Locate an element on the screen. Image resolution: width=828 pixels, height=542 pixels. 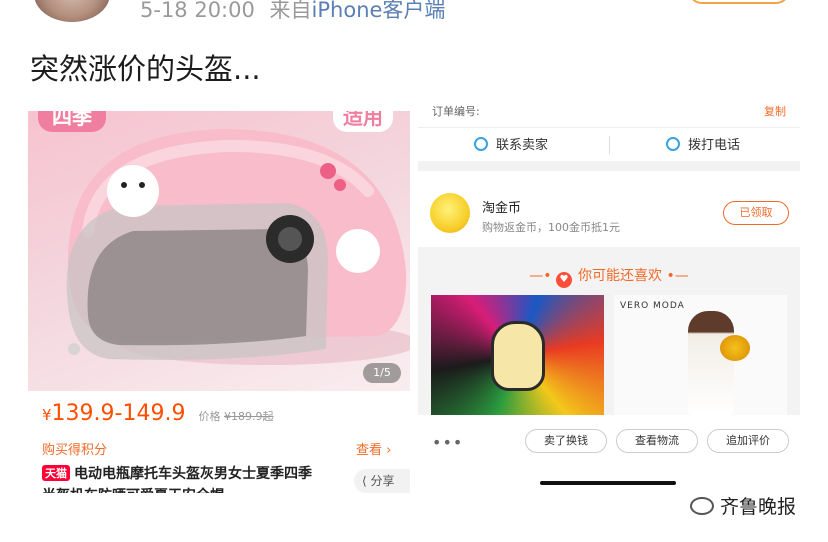
coin-row: 淘金币 购物返金币，100金币抵1元 已领取 is located at coordinates (609, 209).